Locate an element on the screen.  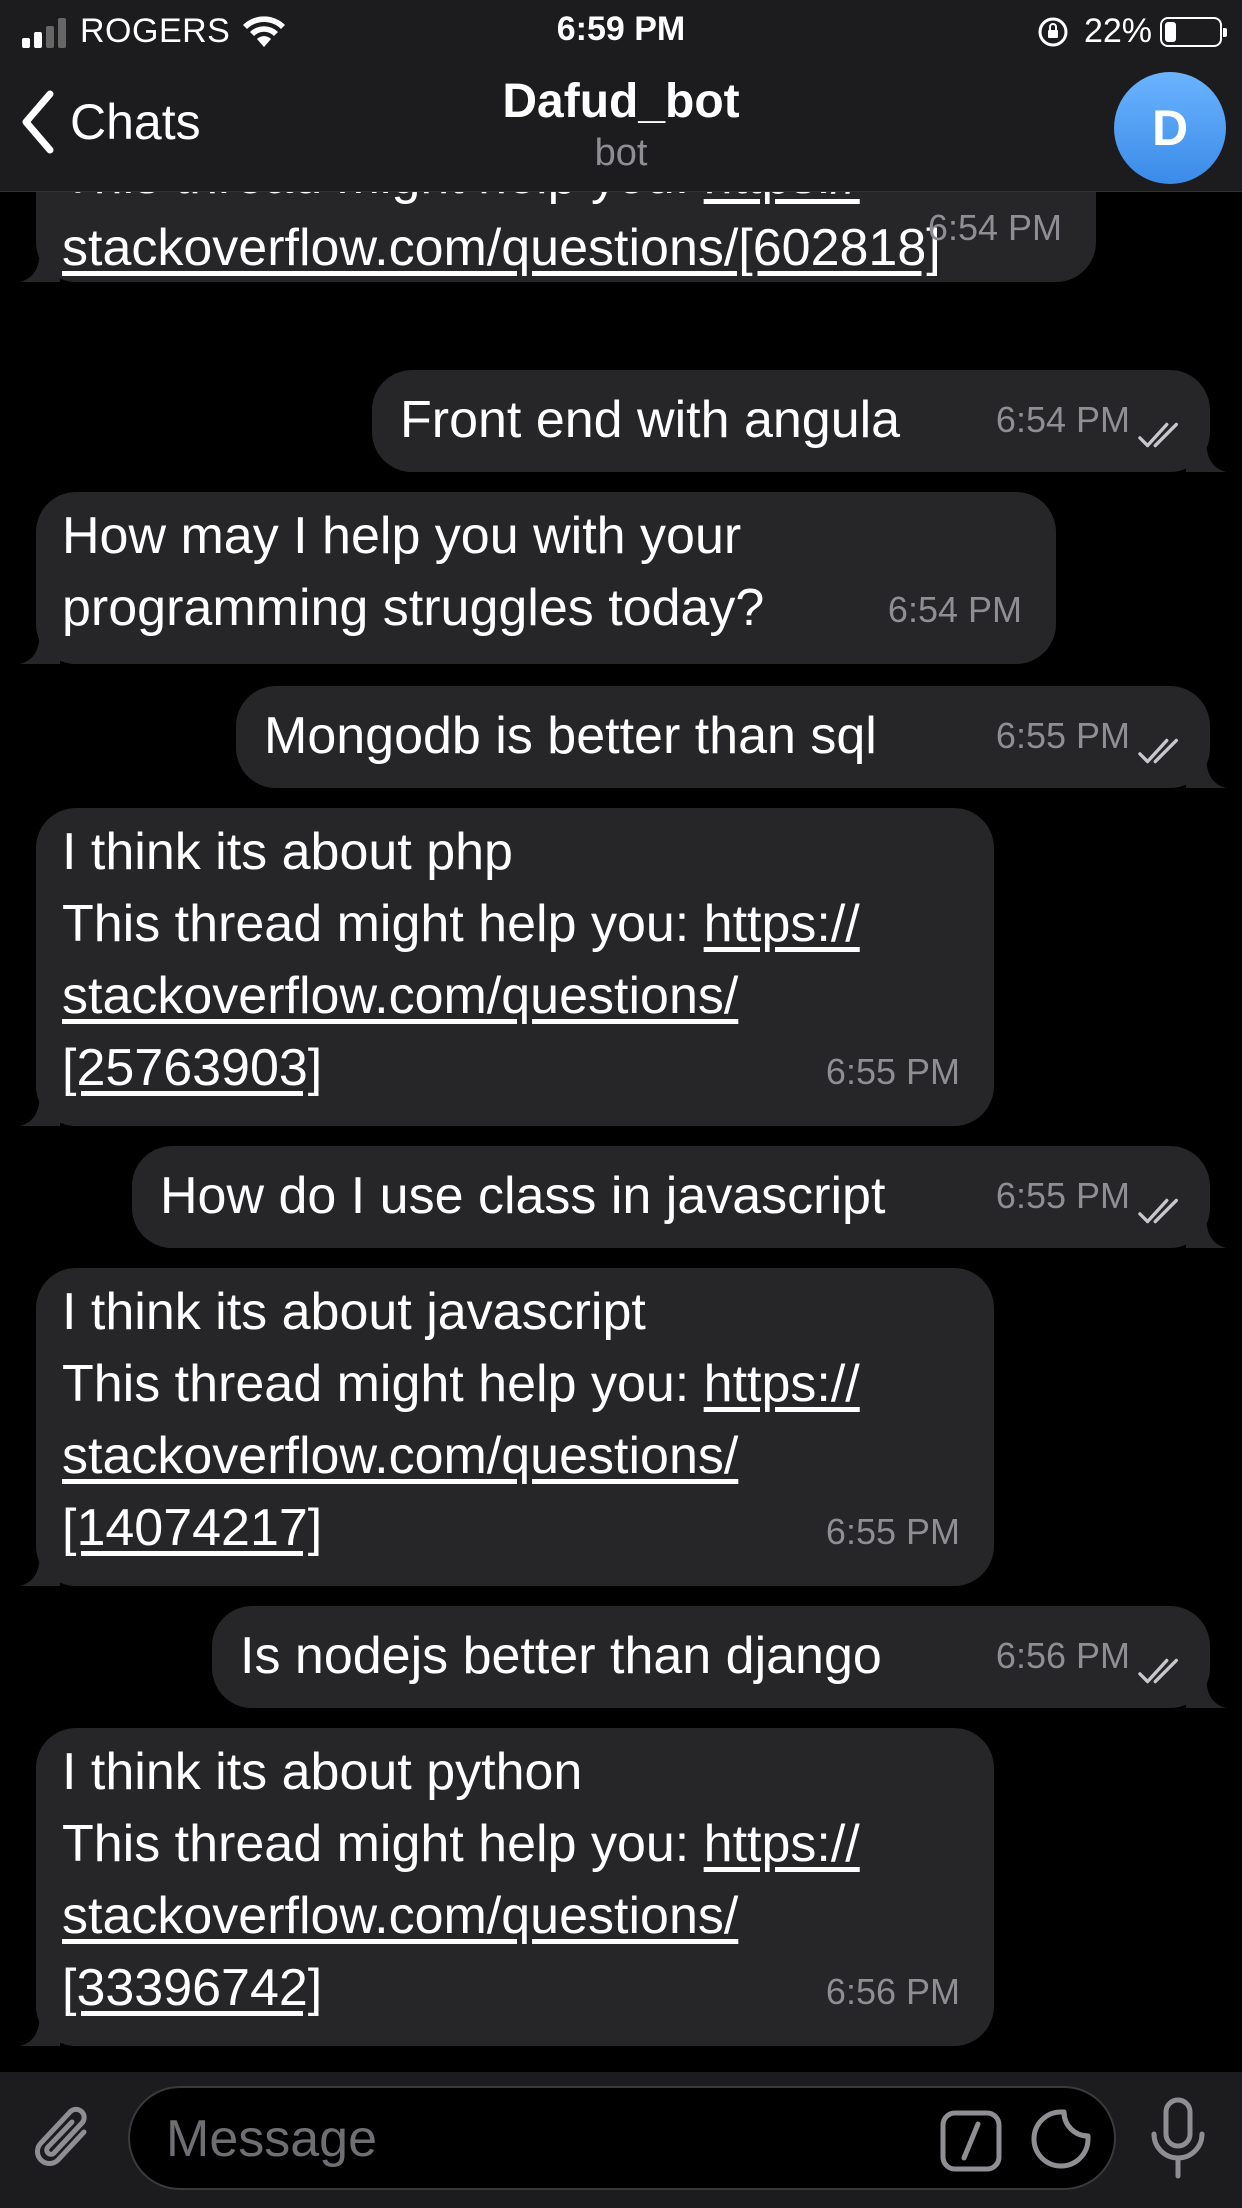
chat-title: Dafud_bot is located at coordinates (621, 101).